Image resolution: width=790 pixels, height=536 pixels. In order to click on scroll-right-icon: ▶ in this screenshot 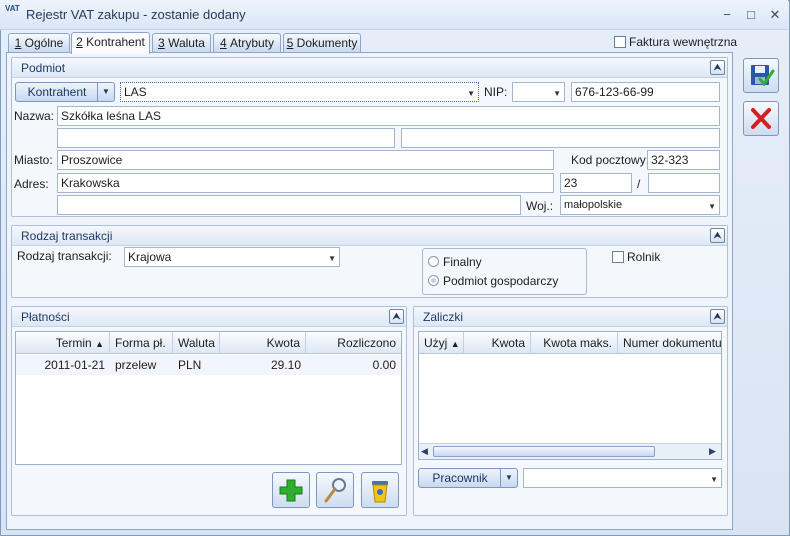, I will do `click(712, 451)`.